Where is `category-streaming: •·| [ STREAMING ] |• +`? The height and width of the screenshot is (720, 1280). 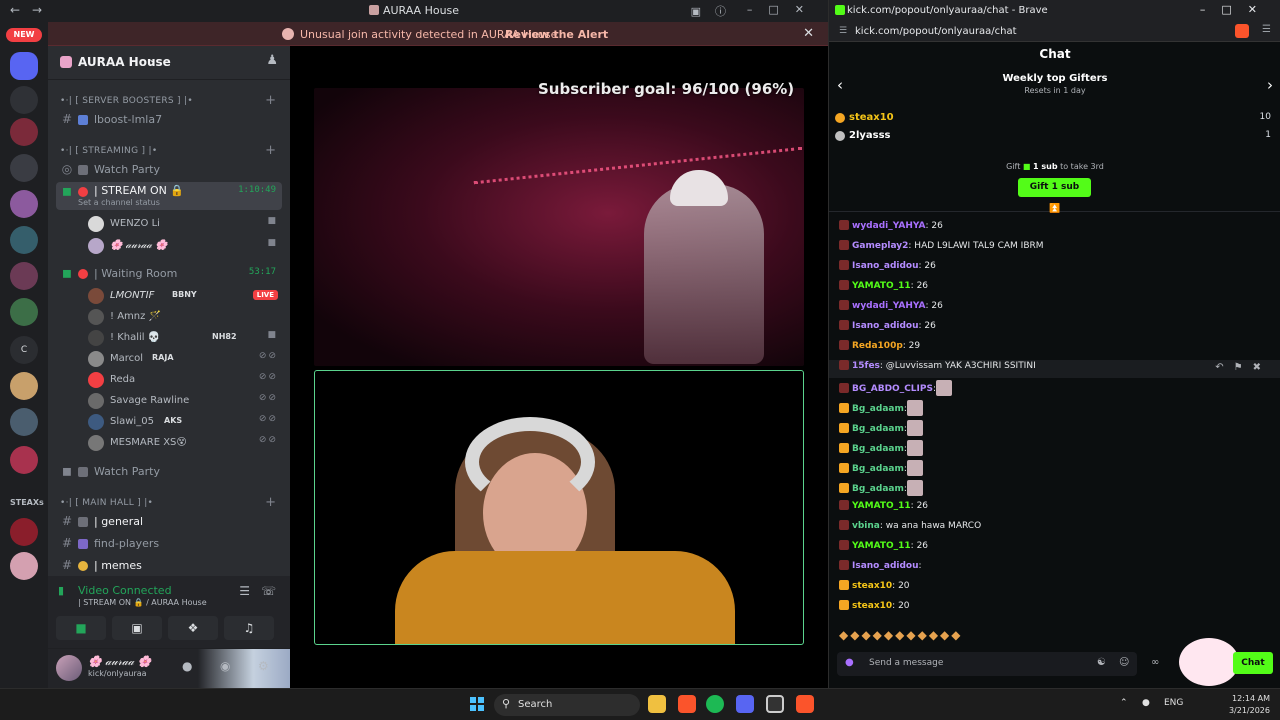
category-streaming: •·| [ STREAMING ] |• + is located at coordinates (169, 152).